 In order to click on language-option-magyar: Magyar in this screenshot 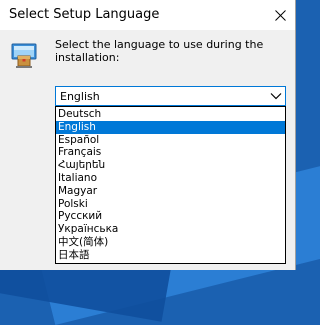, I will do `click(170, 191)`.